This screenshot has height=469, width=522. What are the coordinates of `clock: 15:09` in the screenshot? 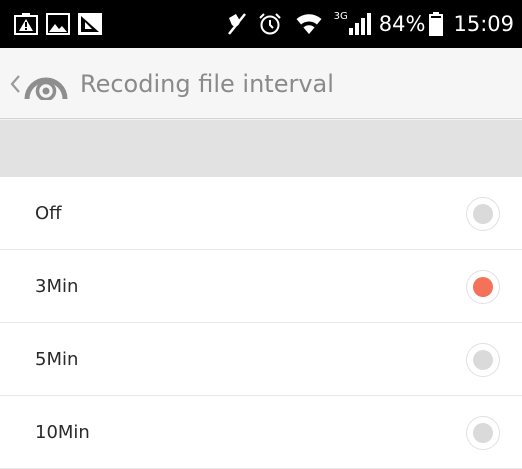 It's located at (483, 24).